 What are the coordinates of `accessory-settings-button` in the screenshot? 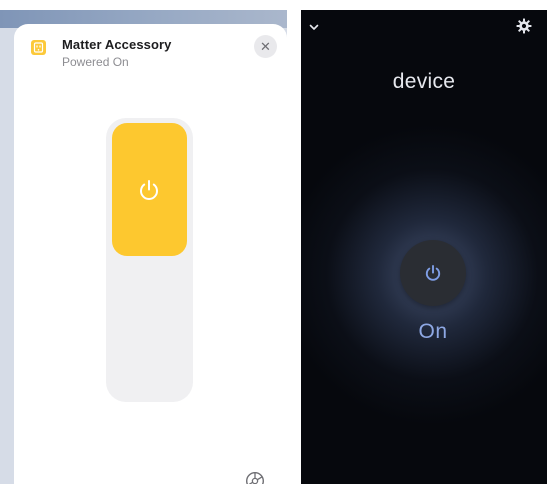 It's located at (255, 477).